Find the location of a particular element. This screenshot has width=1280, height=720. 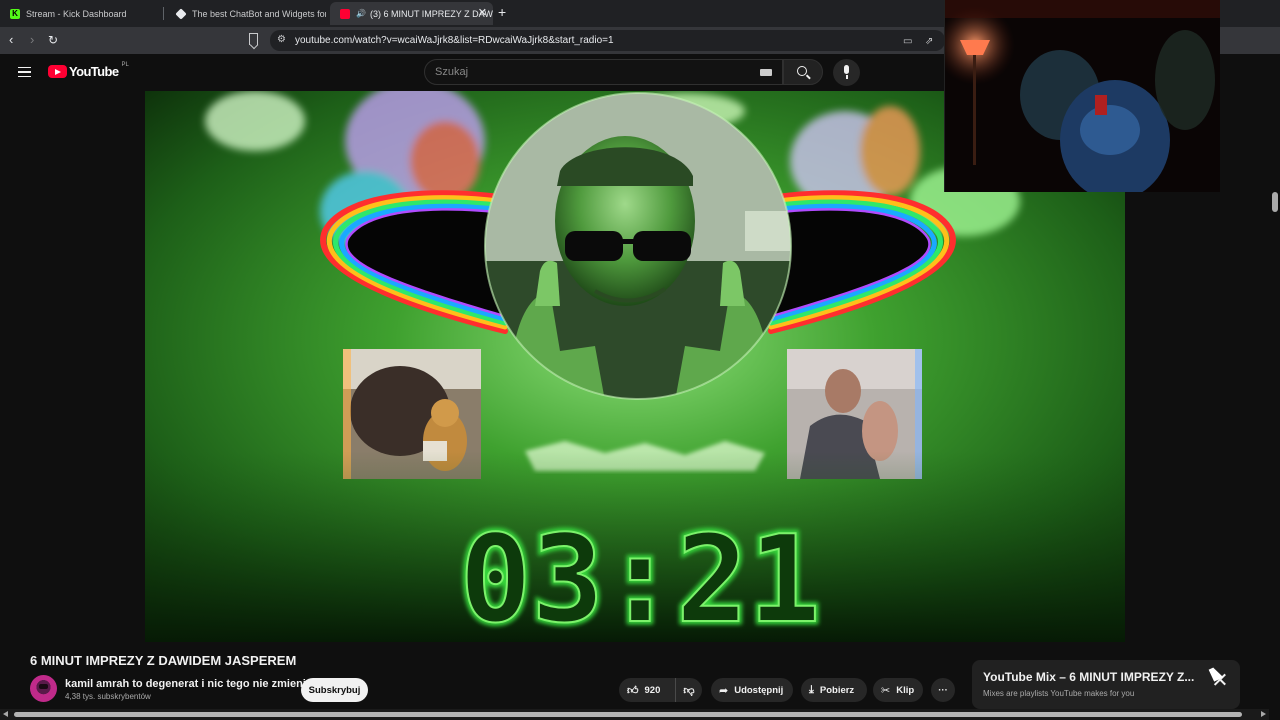

more-actions-button: ··· is located at coordinates (943, 690).